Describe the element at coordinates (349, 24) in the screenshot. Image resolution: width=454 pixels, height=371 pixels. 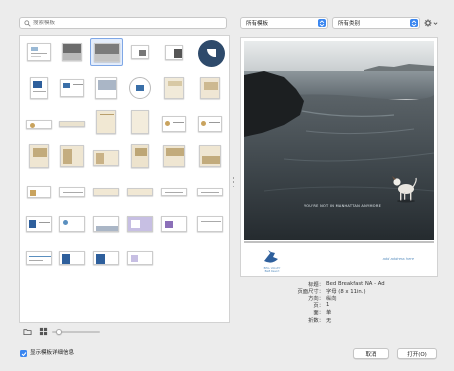
I see `categories-filter-value: 所有类别` at that location.